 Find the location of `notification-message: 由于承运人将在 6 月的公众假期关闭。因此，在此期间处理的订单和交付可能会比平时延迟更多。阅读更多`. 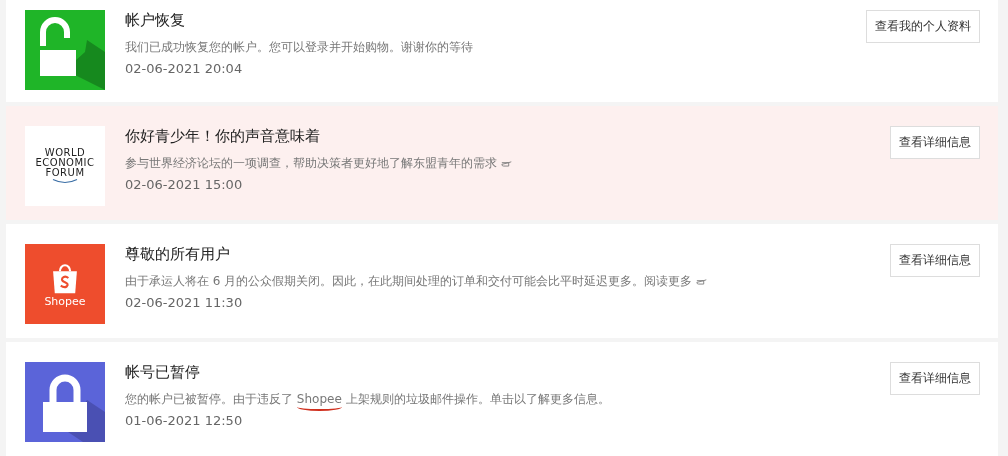

notification-message: 由于承运人将在 6 月的公众假期关闭。因此，在此期间处理的订单和交付可能会比平时延迟更多。阅读更多 is located at coordinates (409, 281).